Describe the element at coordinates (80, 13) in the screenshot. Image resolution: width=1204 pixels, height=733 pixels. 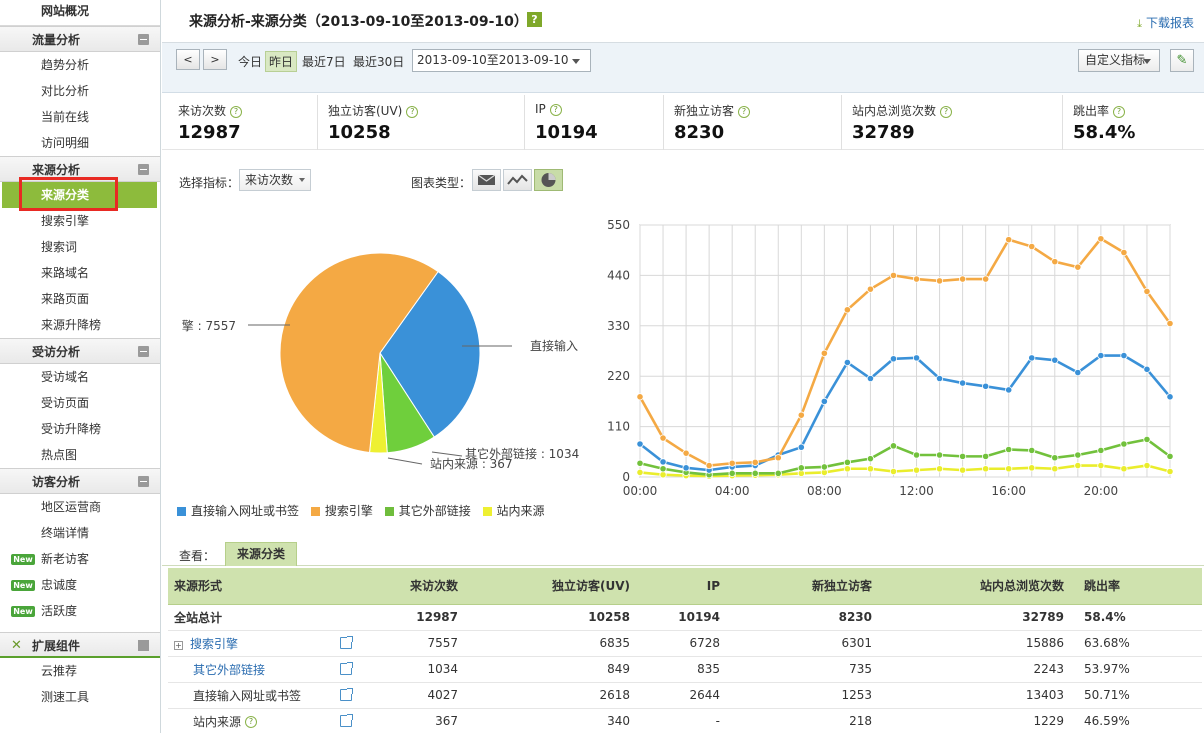
I see `sidebar-item-overview: 网站概况` at that location.